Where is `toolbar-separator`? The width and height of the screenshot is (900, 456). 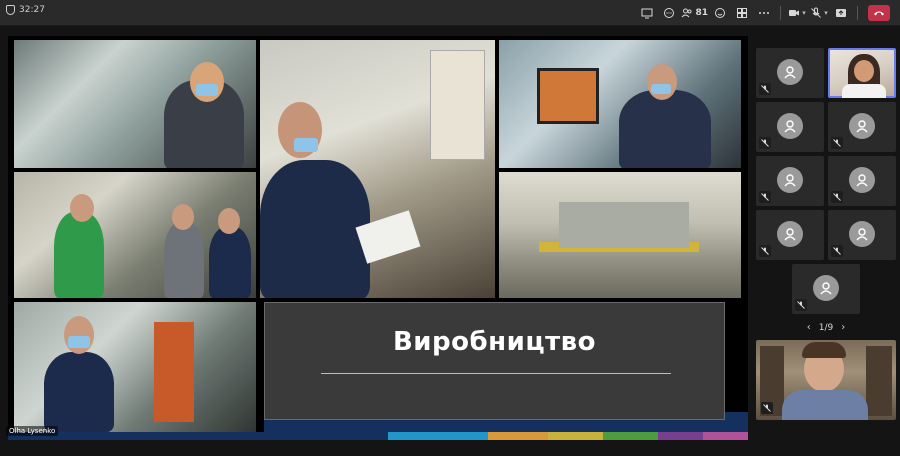 toolbar-separator is located at coordinates (780, 13).